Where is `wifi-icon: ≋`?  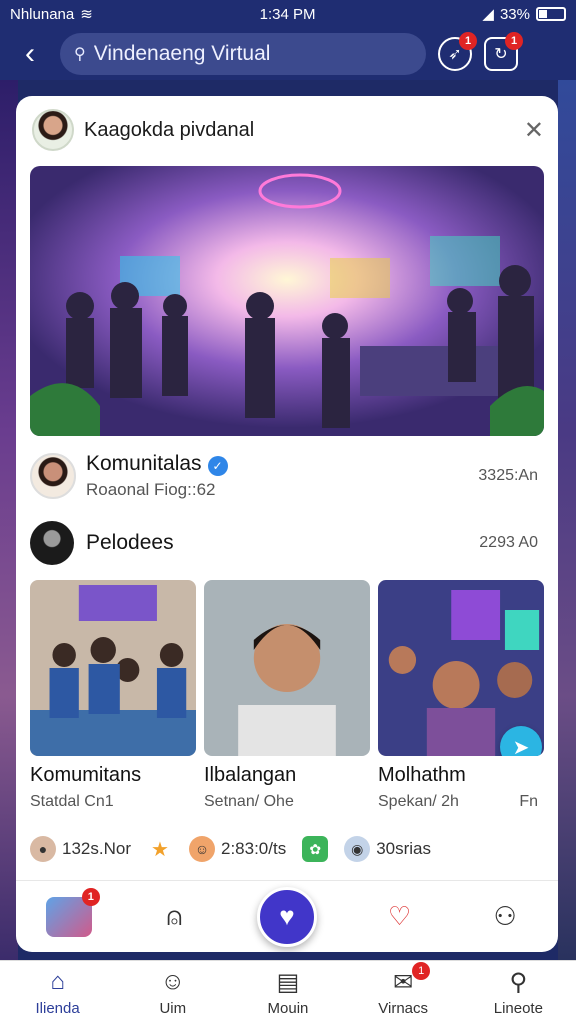 wifi-icon: ≋ is located at coordinates (86, 14).